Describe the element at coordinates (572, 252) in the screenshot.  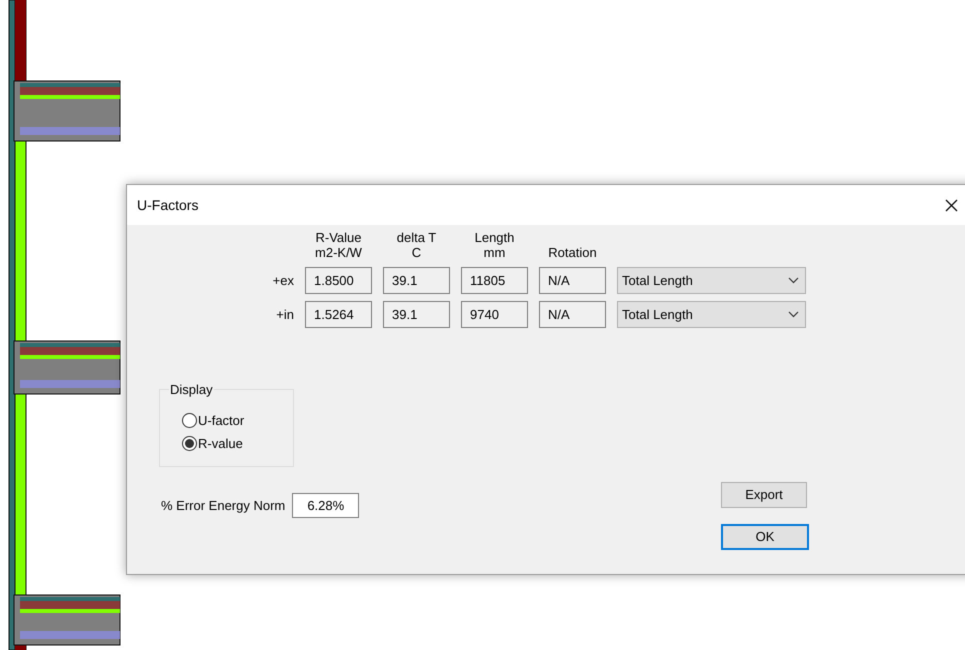
I see `column-header: Rotation` at that location.